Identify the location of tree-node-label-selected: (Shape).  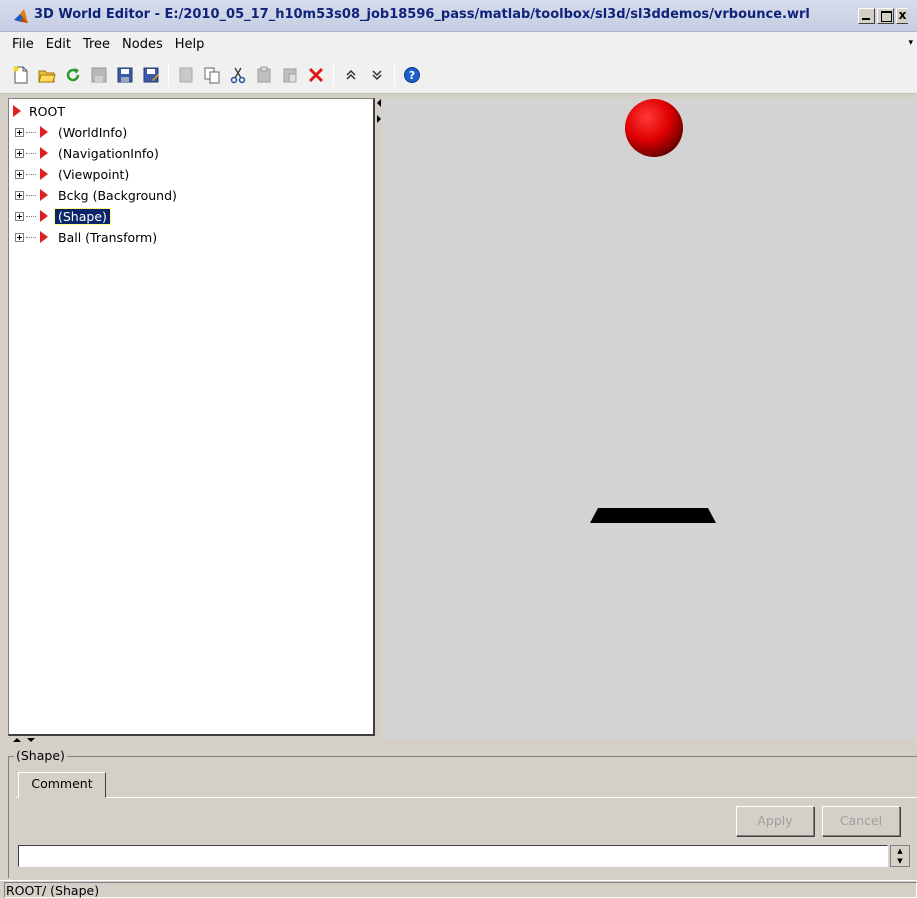
(82, 216).